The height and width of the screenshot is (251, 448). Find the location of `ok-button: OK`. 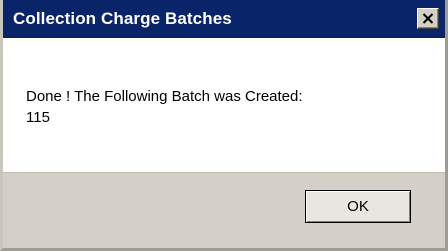

ok-button: OK is located at coordinates (358, 206).